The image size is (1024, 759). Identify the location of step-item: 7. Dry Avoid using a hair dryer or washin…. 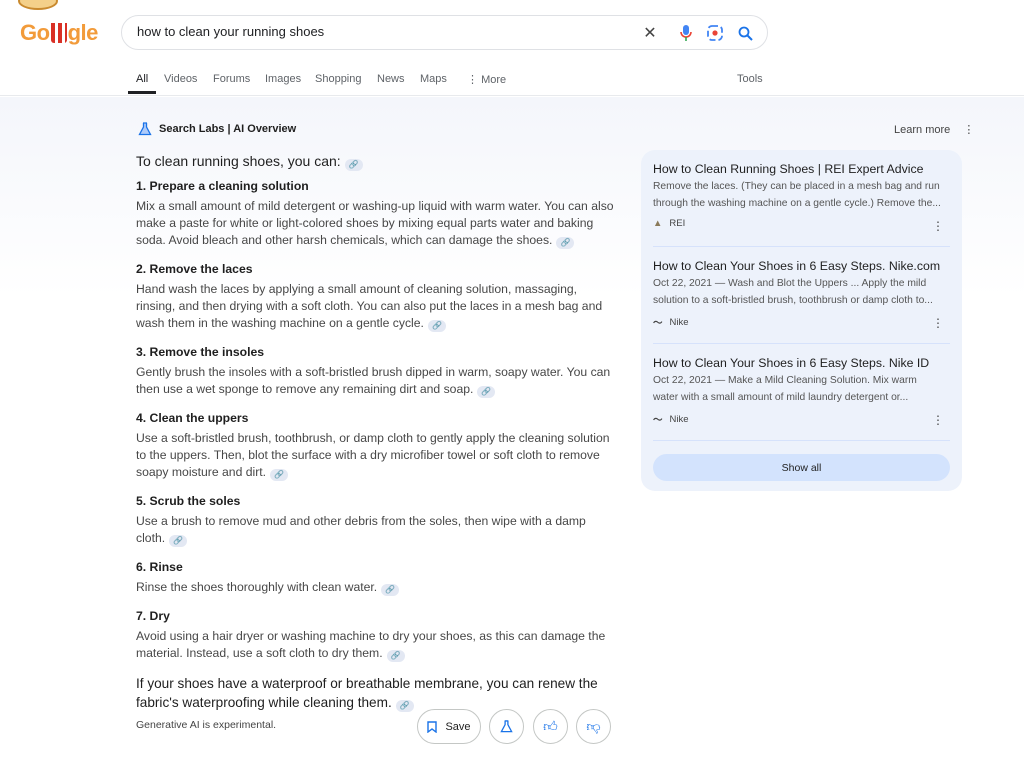
(375, 635).